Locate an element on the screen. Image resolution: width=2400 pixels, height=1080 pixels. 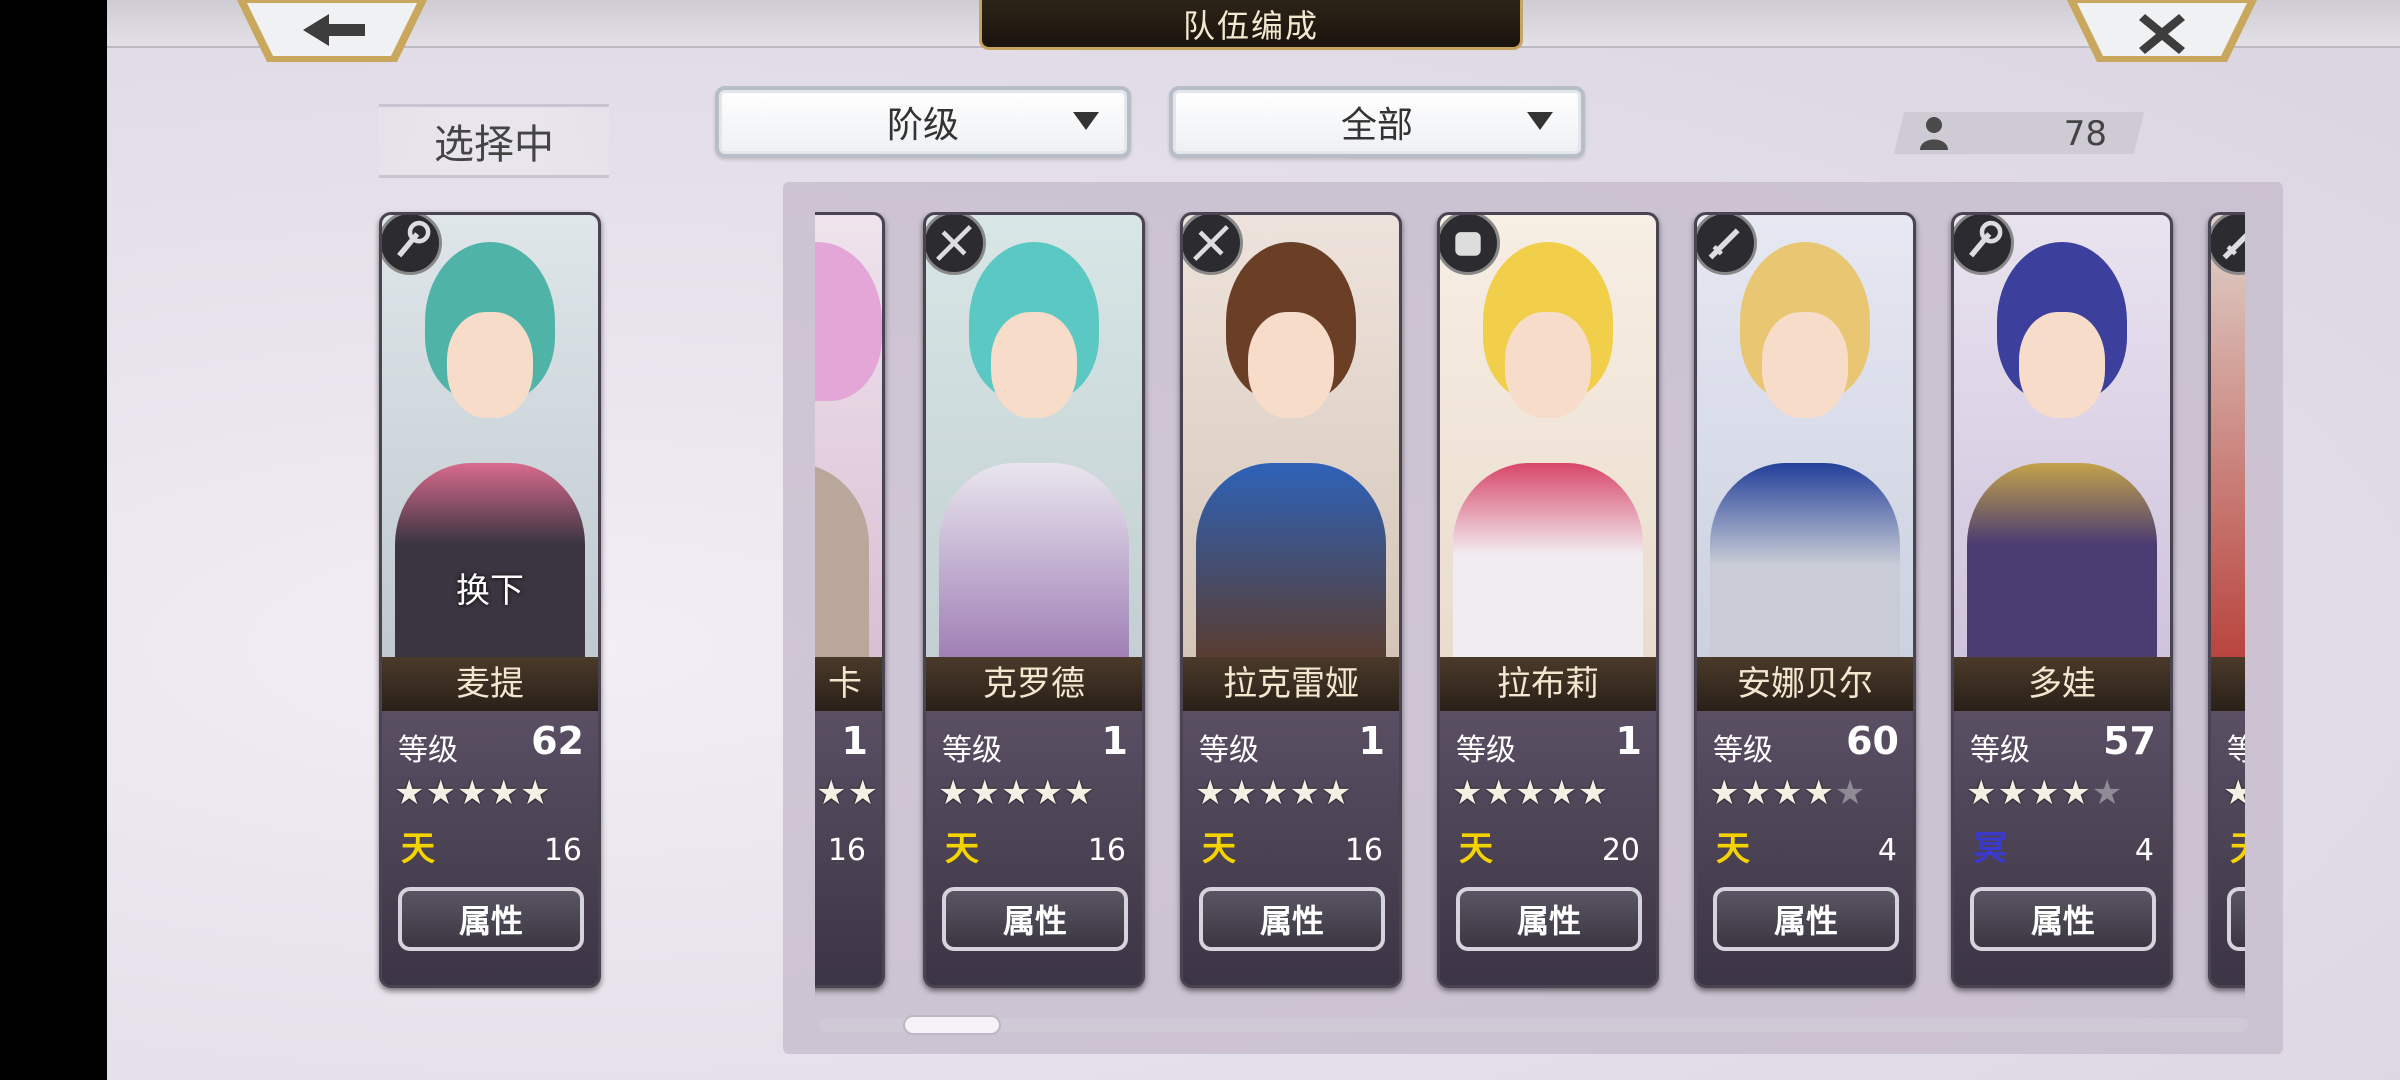
character-name: 安娜贝尔 is located at coordinates (1805, 684).